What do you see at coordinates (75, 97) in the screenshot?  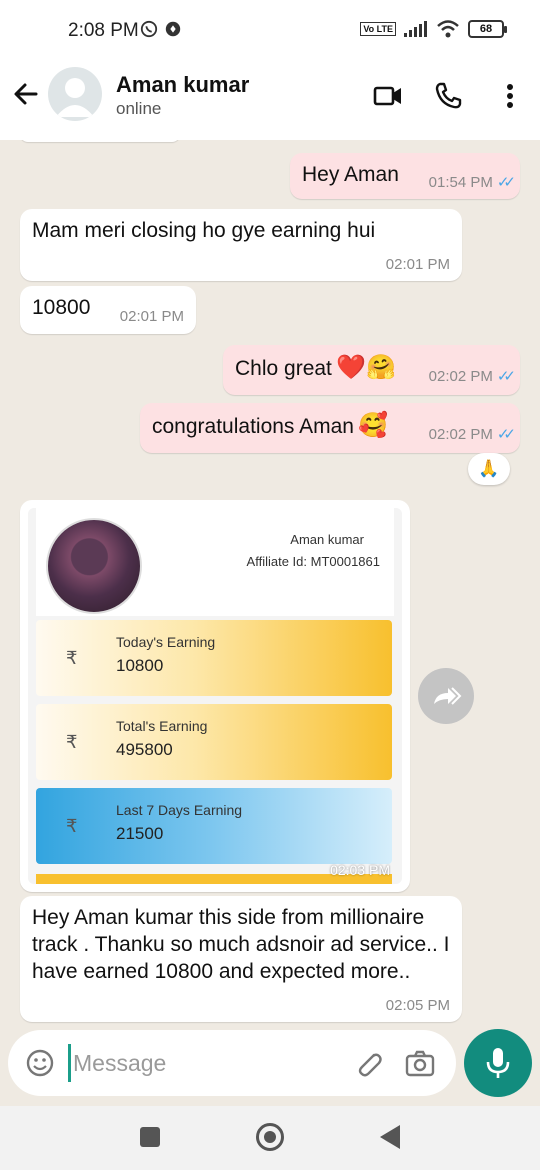 I see `default-avatar-icon` at bounding box center [75, 97].